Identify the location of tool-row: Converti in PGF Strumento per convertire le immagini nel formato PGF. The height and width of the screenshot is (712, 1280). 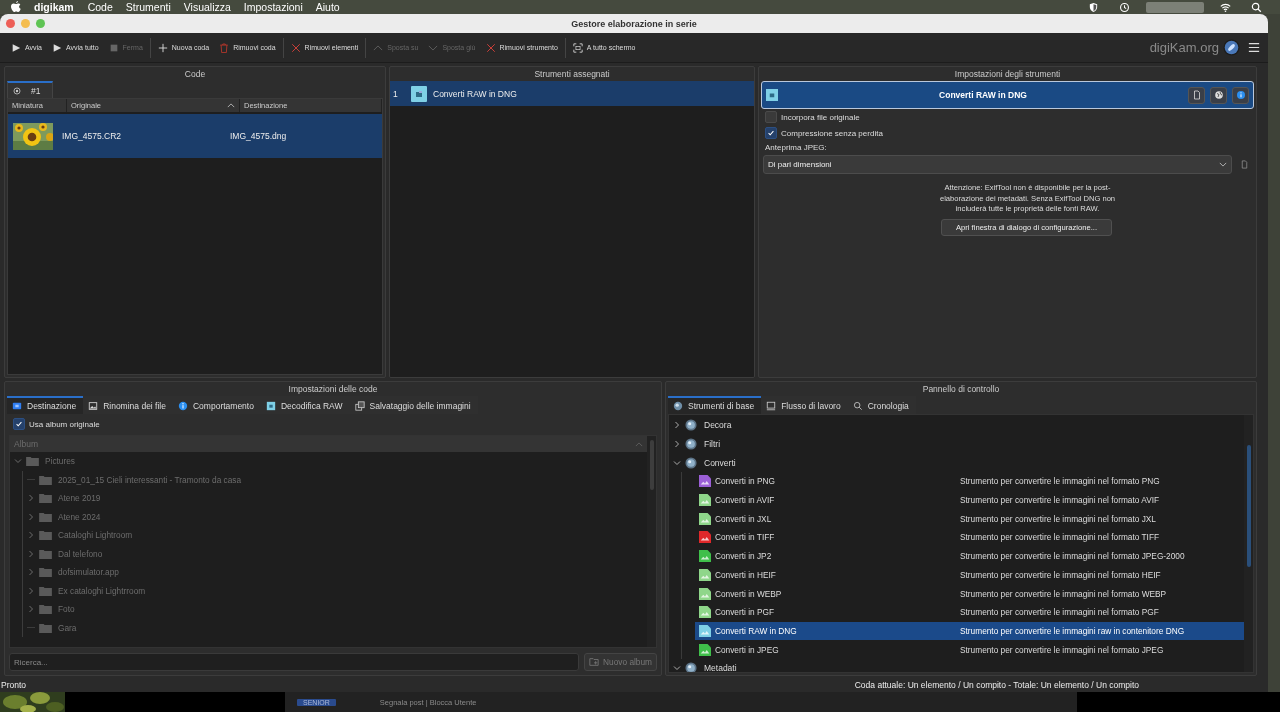
(969, 612).